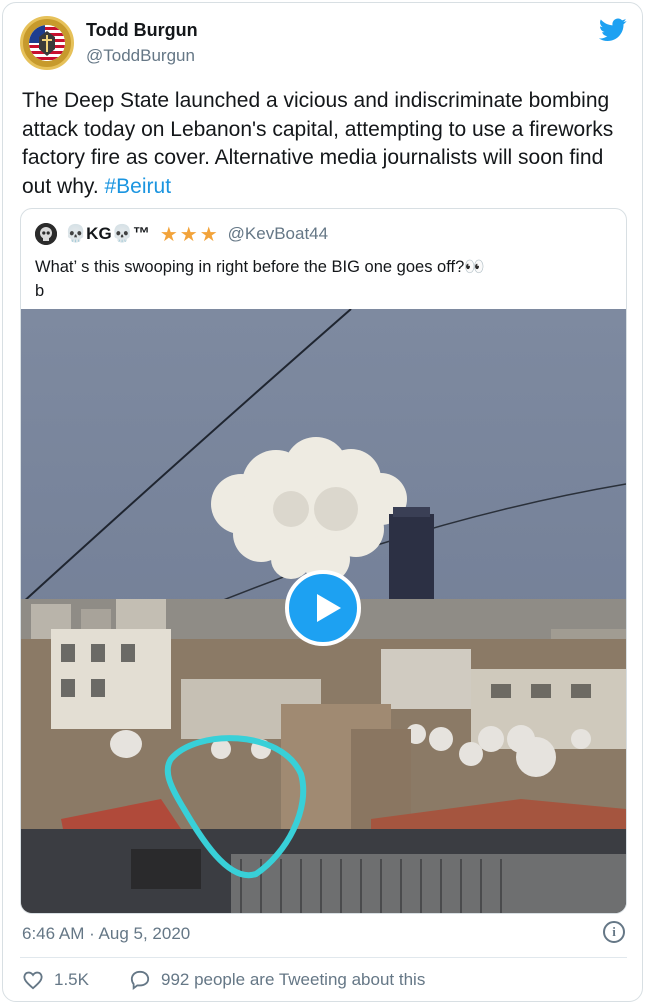  Describe the element at coordinates (293, 979) in the screenshot. I see `tweeting-about-text: 992 people are Tweeting about this` at that location.